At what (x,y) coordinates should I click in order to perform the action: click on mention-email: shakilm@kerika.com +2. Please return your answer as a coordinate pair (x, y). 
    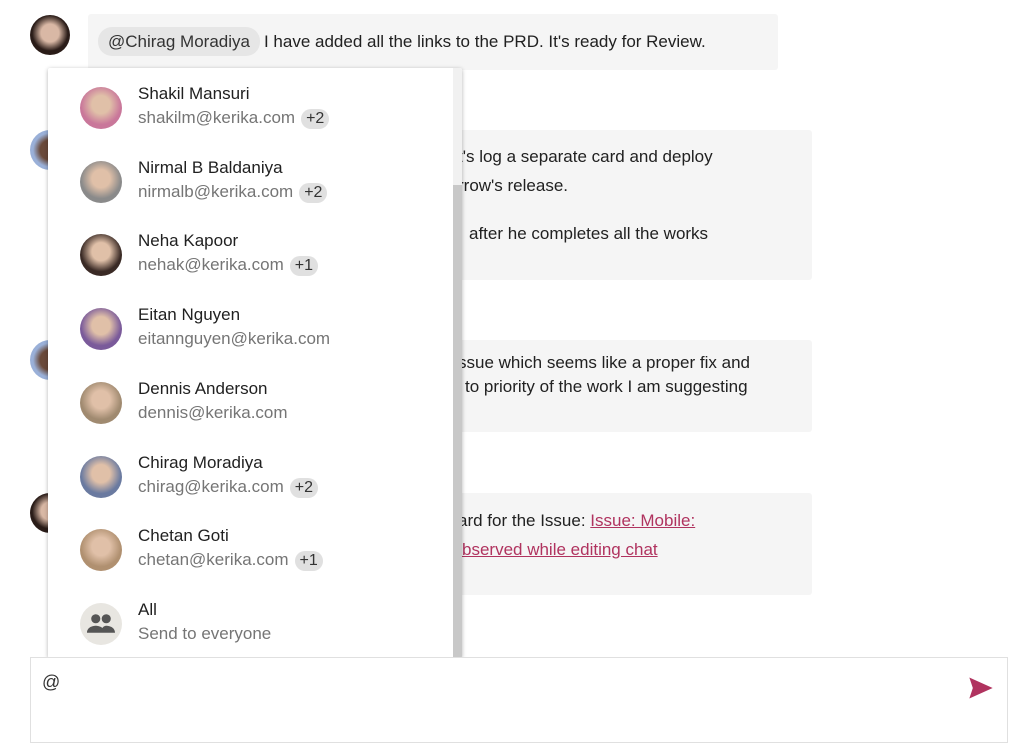
    Looking at the image, I should click on (234, 118).